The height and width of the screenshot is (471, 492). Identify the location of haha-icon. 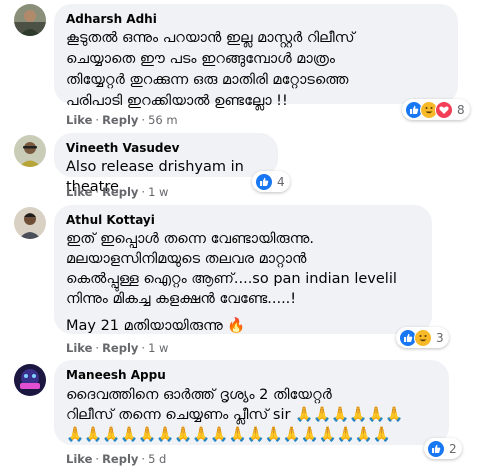
(423, 337).